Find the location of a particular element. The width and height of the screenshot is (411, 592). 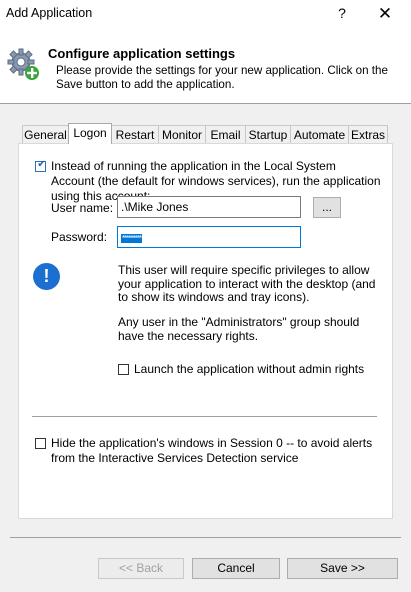

password-masked-value: ********* is located at coordinates (131, 238).